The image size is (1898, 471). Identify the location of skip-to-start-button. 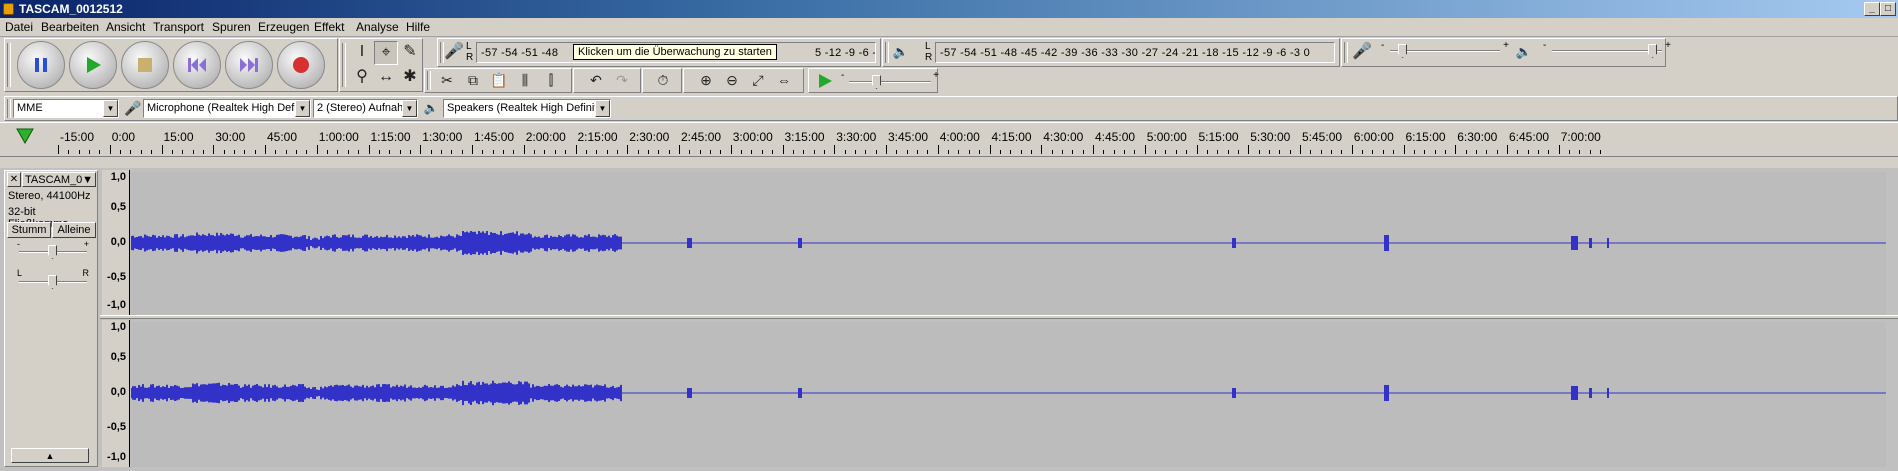
(197, 65).